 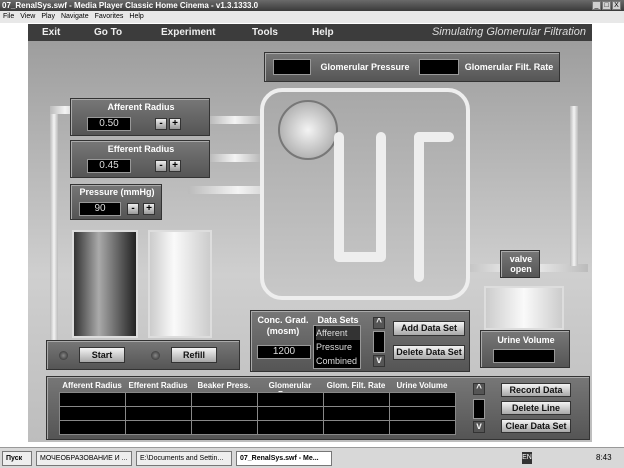 What do you see at coordinates (109, 124) in the screenshot?
I see `afferent-radius-value: 0.50` at bounding box center [109, 124].